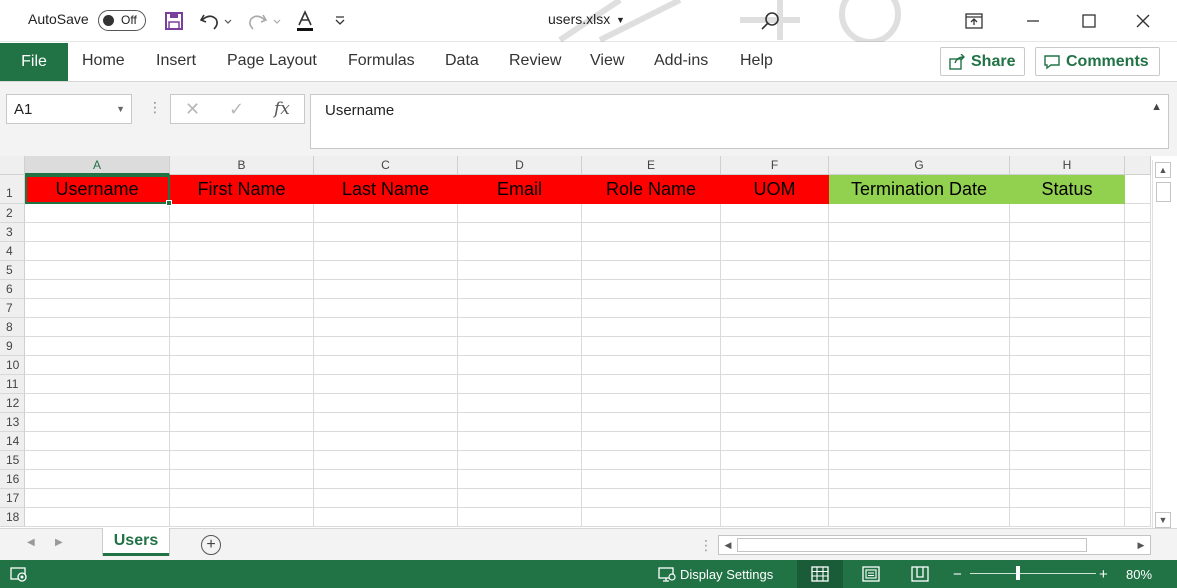 The image size is (1177, 588). I want to click on collapse-formula-bar-icon: ▲, so click(1156, 107).